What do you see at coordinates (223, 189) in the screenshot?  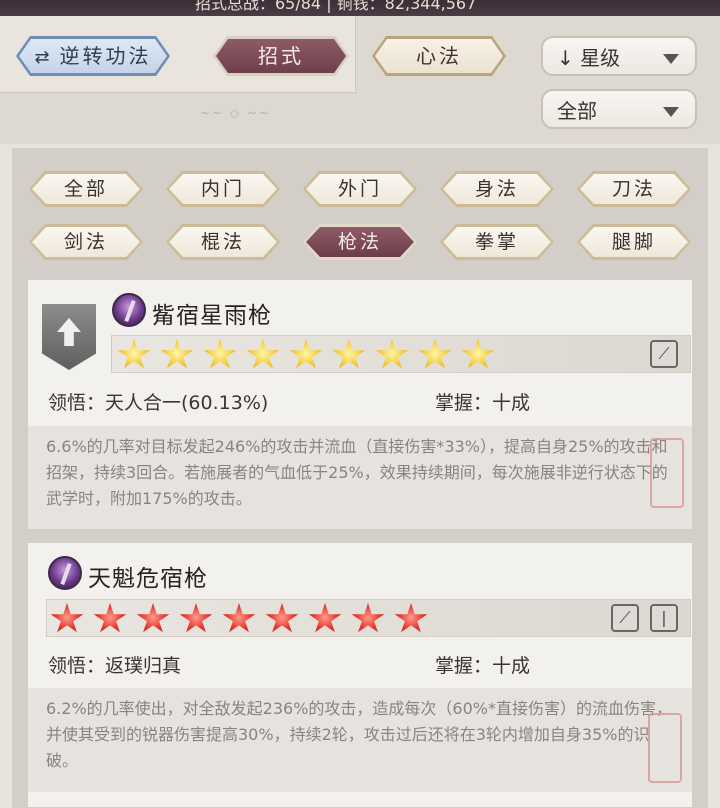 I see `filter-inner-sect: 内门` at bounding box center [223, 189].